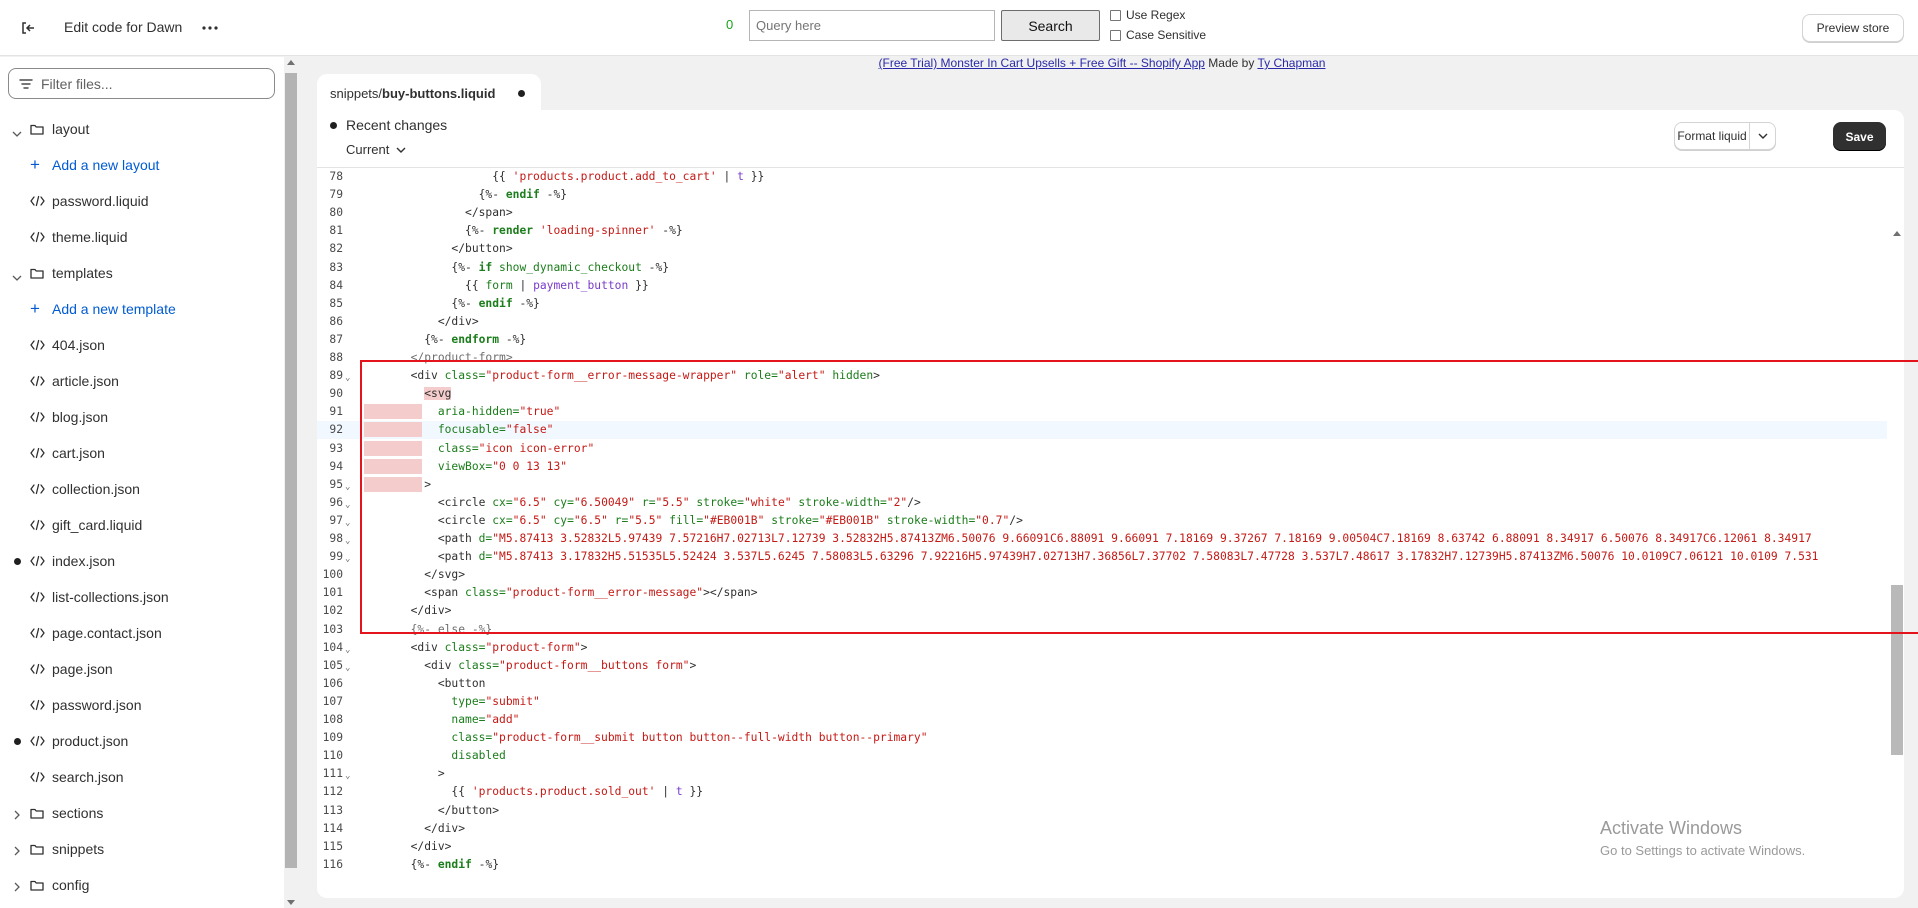 The image size is (1918, 908). What do you see at coordinates (336, 303) in the screenshot?
I see `line-number: 85` at bounding box center [336, 303].